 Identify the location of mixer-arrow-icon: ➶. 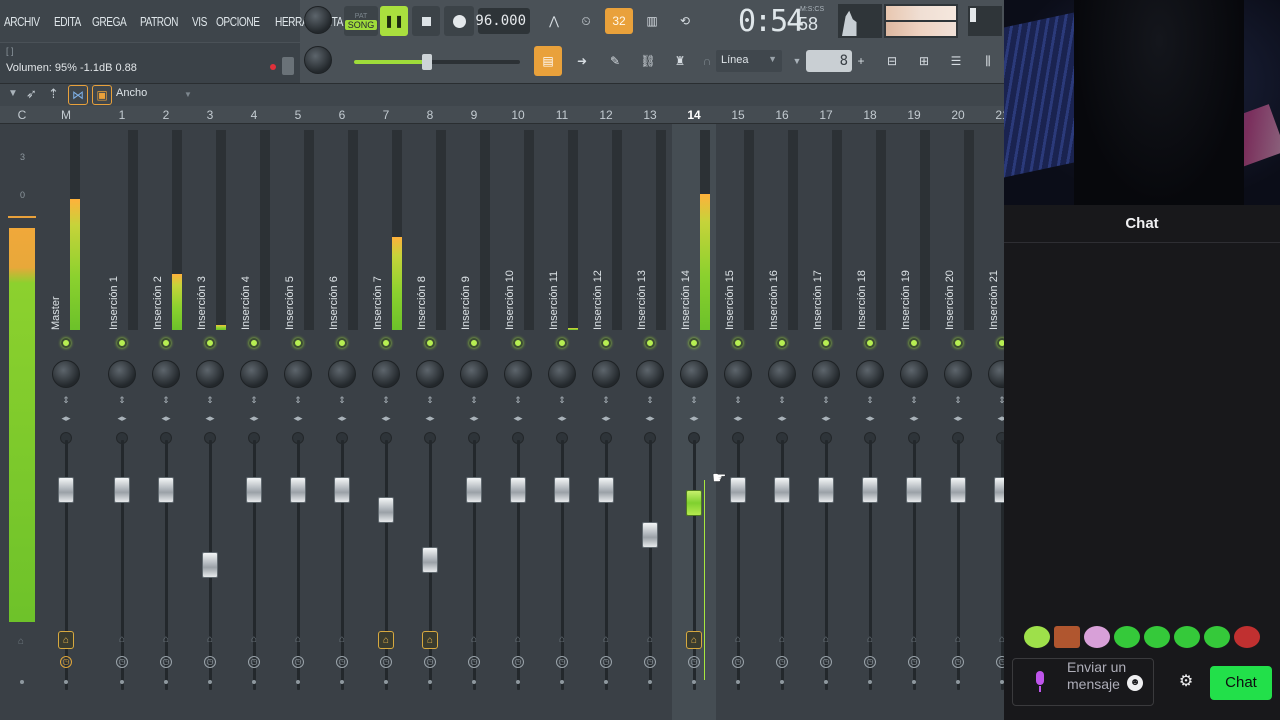
(31, 94).